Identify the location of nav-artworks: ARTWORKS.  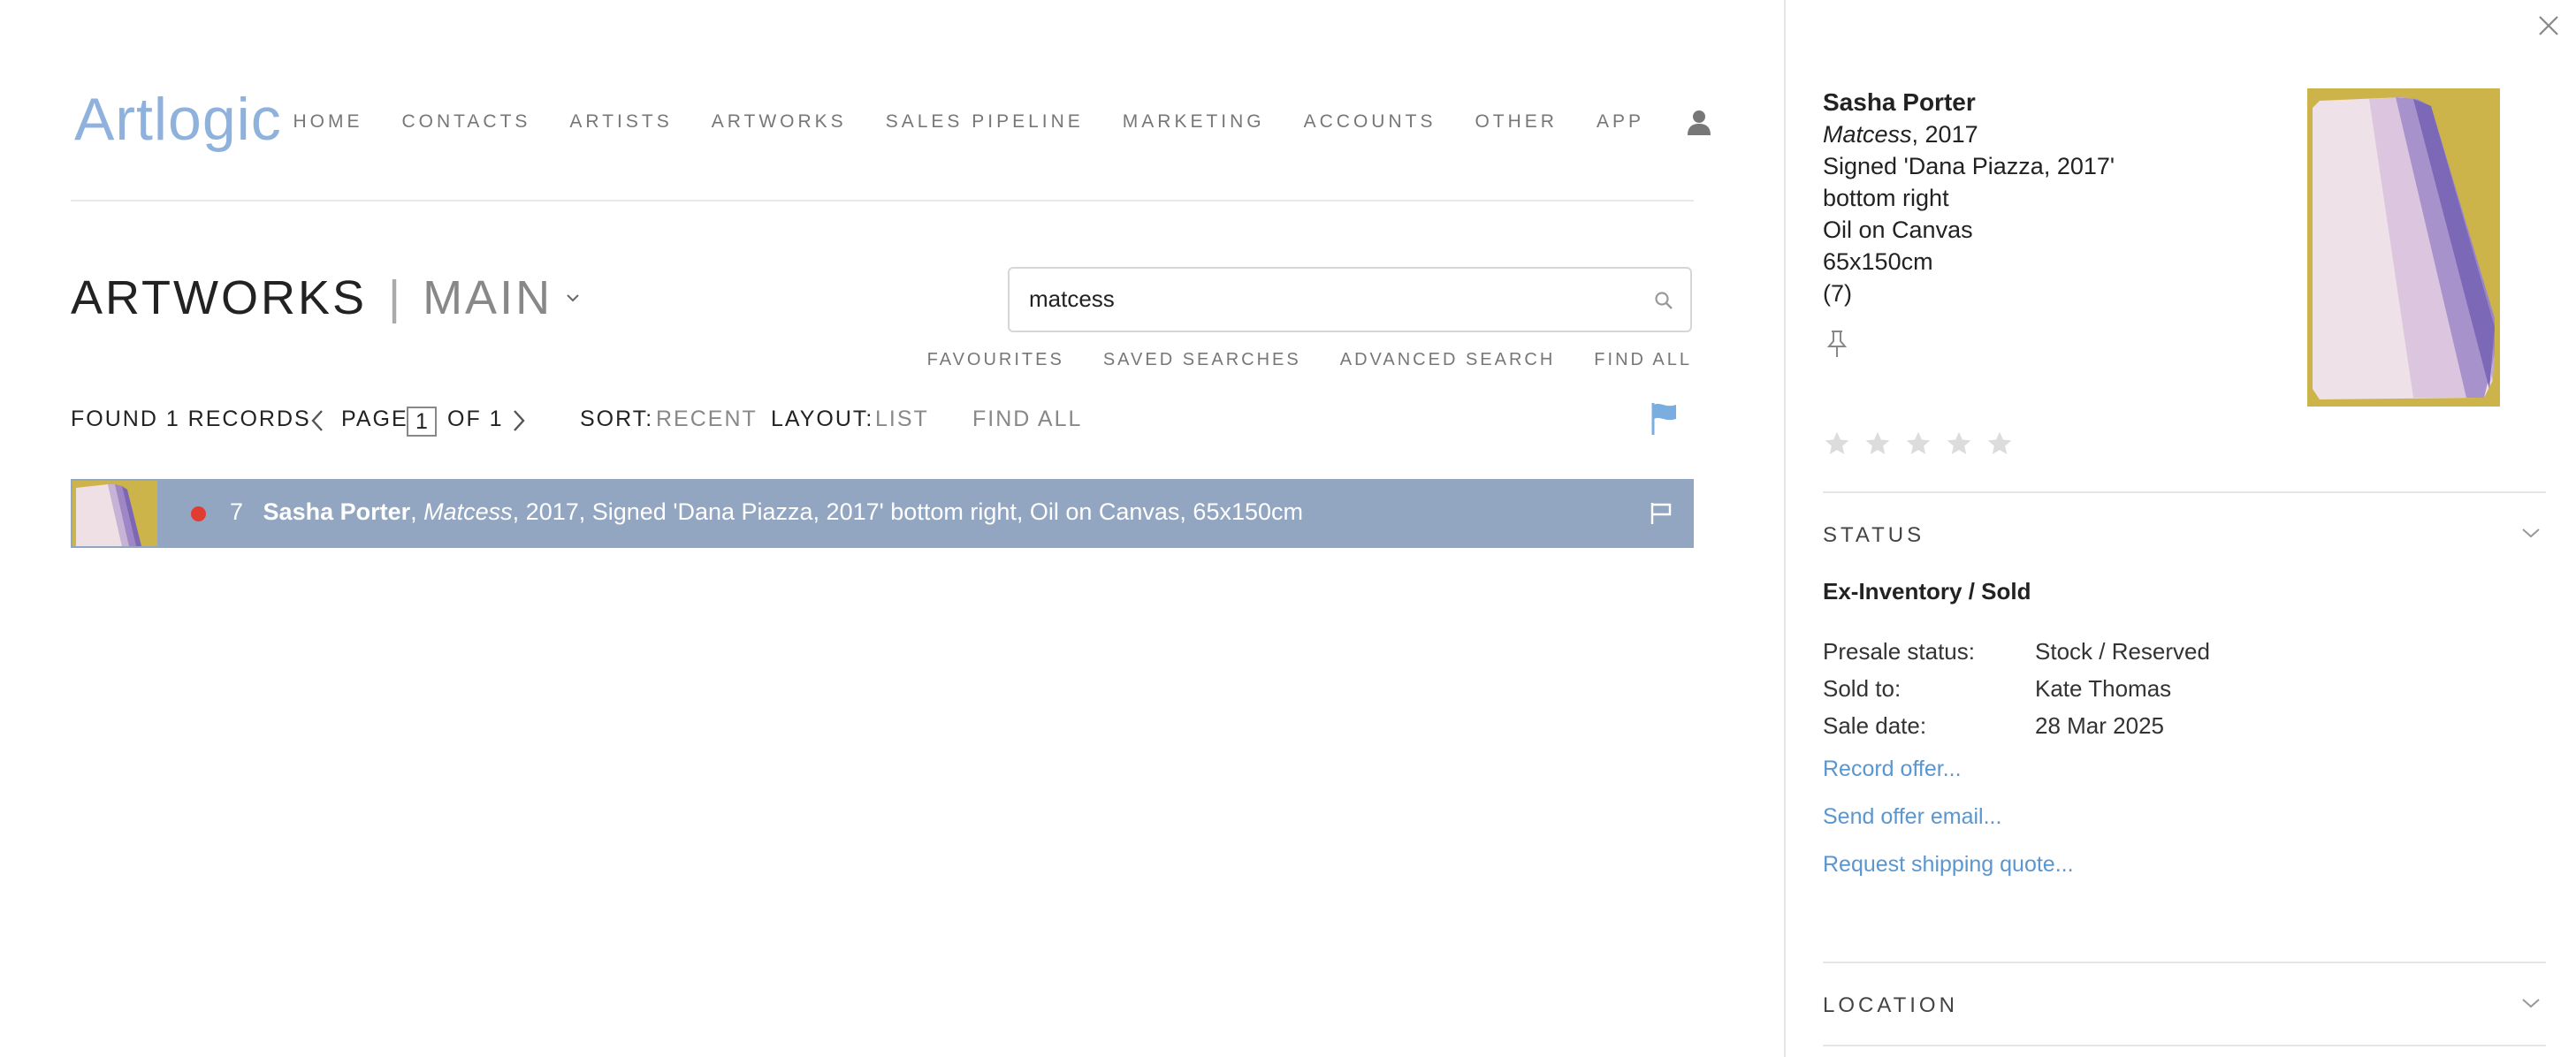
(779, 122).